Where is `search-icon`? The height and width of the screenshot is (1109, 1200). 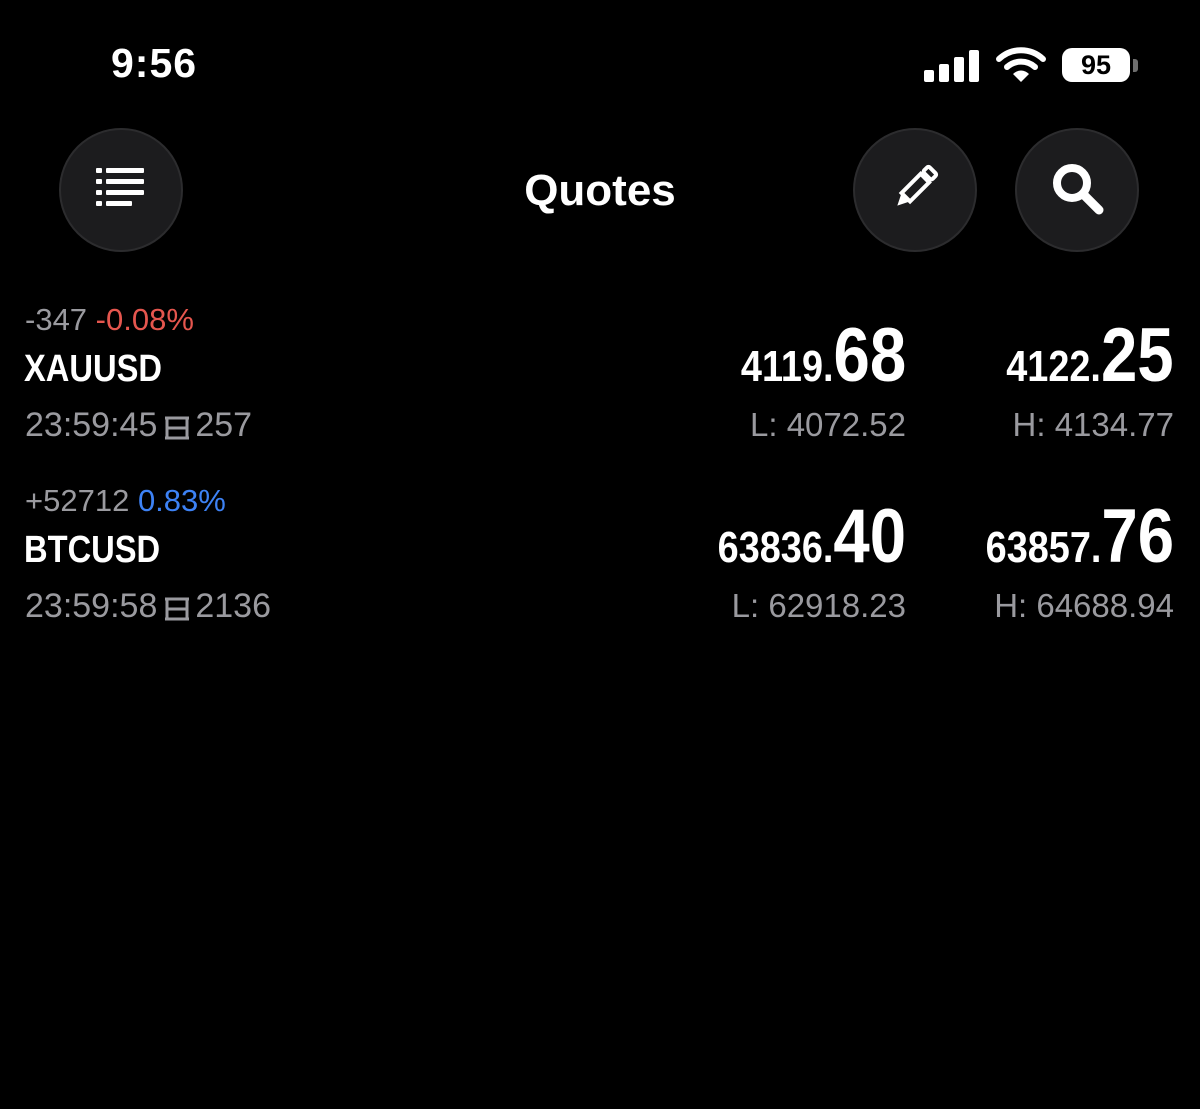
search-icon is located at coordinates (1077, 190).